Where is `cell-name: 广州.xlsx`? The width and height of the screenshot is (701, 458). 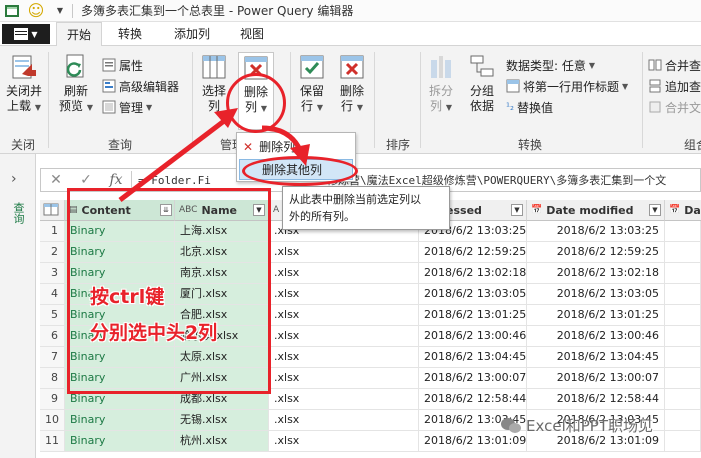 cell-name: 广州.xlsx is located at coordinates (222, 378).